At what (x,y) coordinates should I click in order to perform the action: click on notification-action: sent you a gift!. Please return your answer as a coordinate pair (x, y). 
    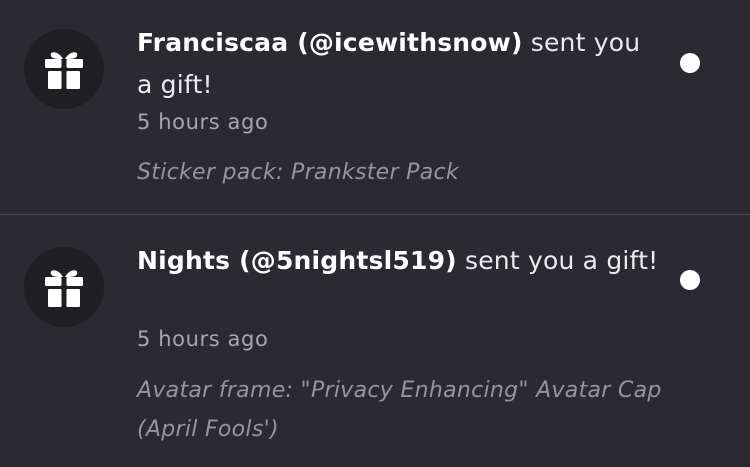
    Looking at the image, I should click on (557, 260).